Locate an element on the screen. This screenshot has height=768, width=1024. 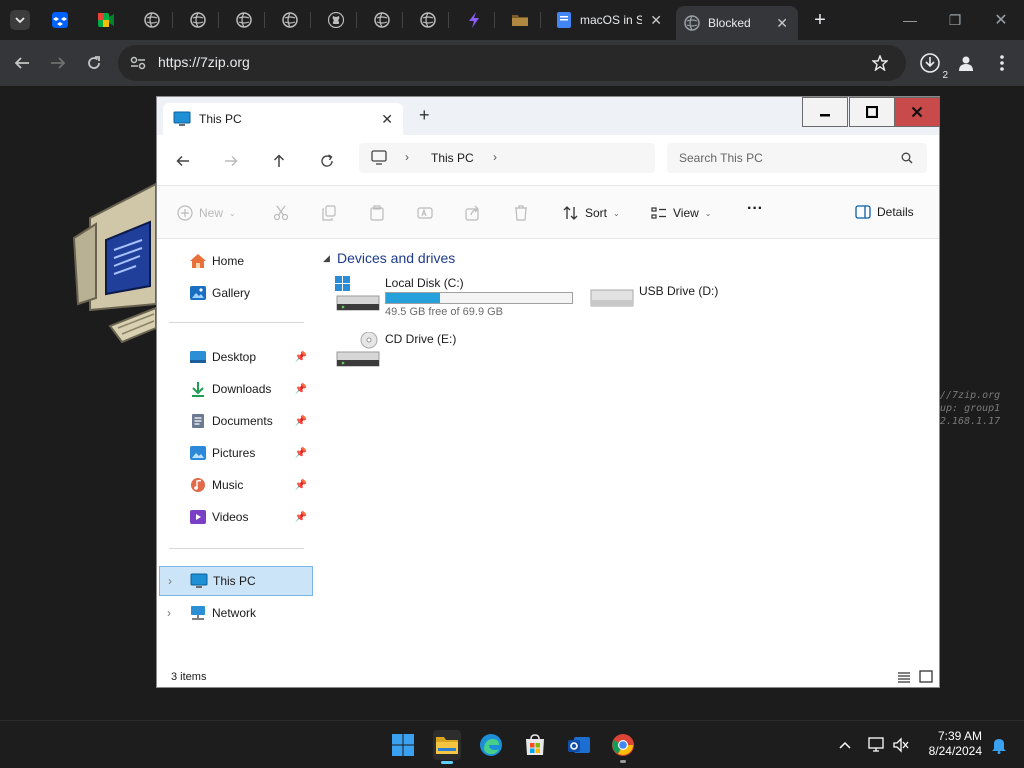
document-icon is located at coordinates (564, 20).